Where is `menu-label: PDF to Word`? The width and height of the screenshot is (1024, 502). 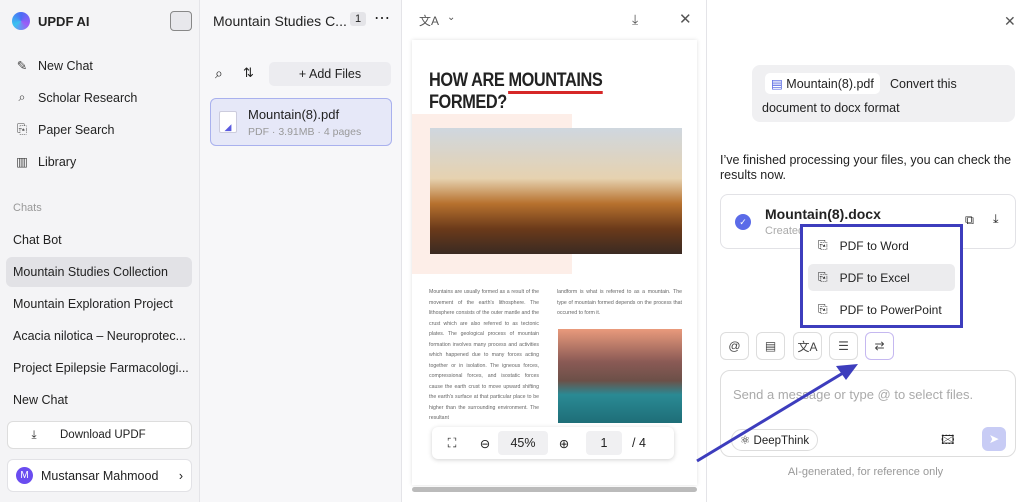
menu-label: PDF to Word is located at coordinates (874, 245).